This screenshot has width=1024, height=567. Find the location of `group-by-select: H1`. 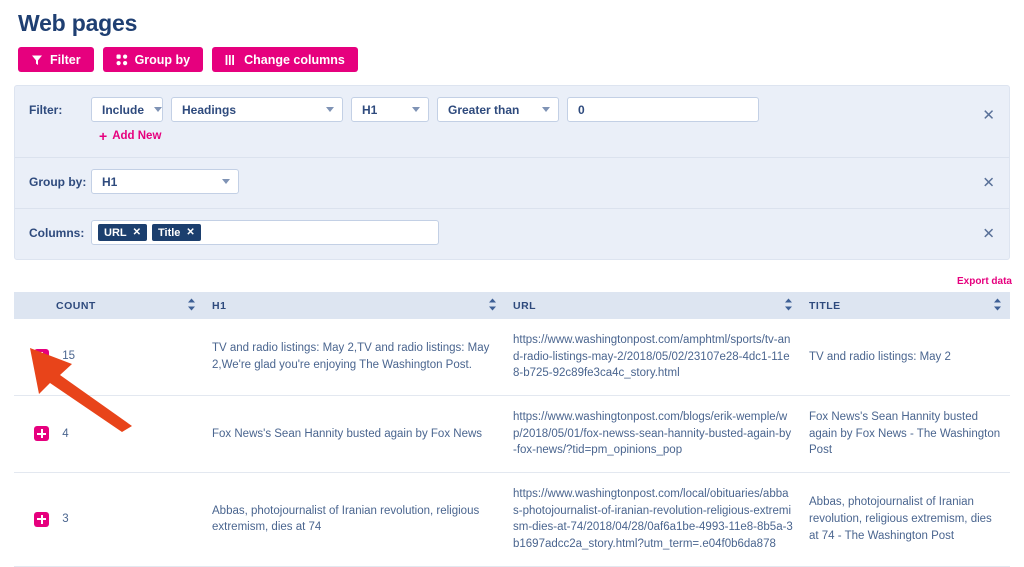

group-by-select: H1 is located at coordinates (165, 181).